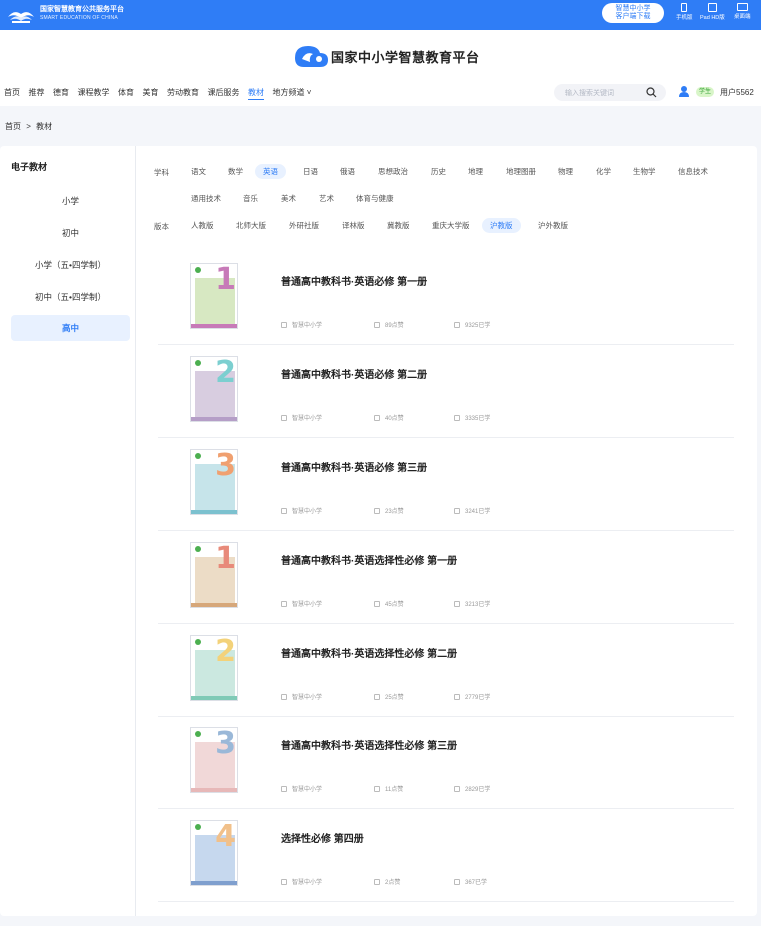  I want to click on user-name: 用户5562, so click(737, 92).